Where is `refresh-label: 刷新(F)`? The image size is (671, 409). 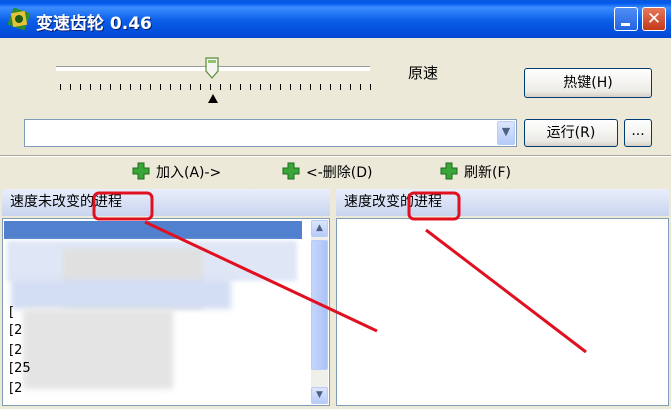 refresh-label: 刷新(F) is located at coordinates (487, 173).